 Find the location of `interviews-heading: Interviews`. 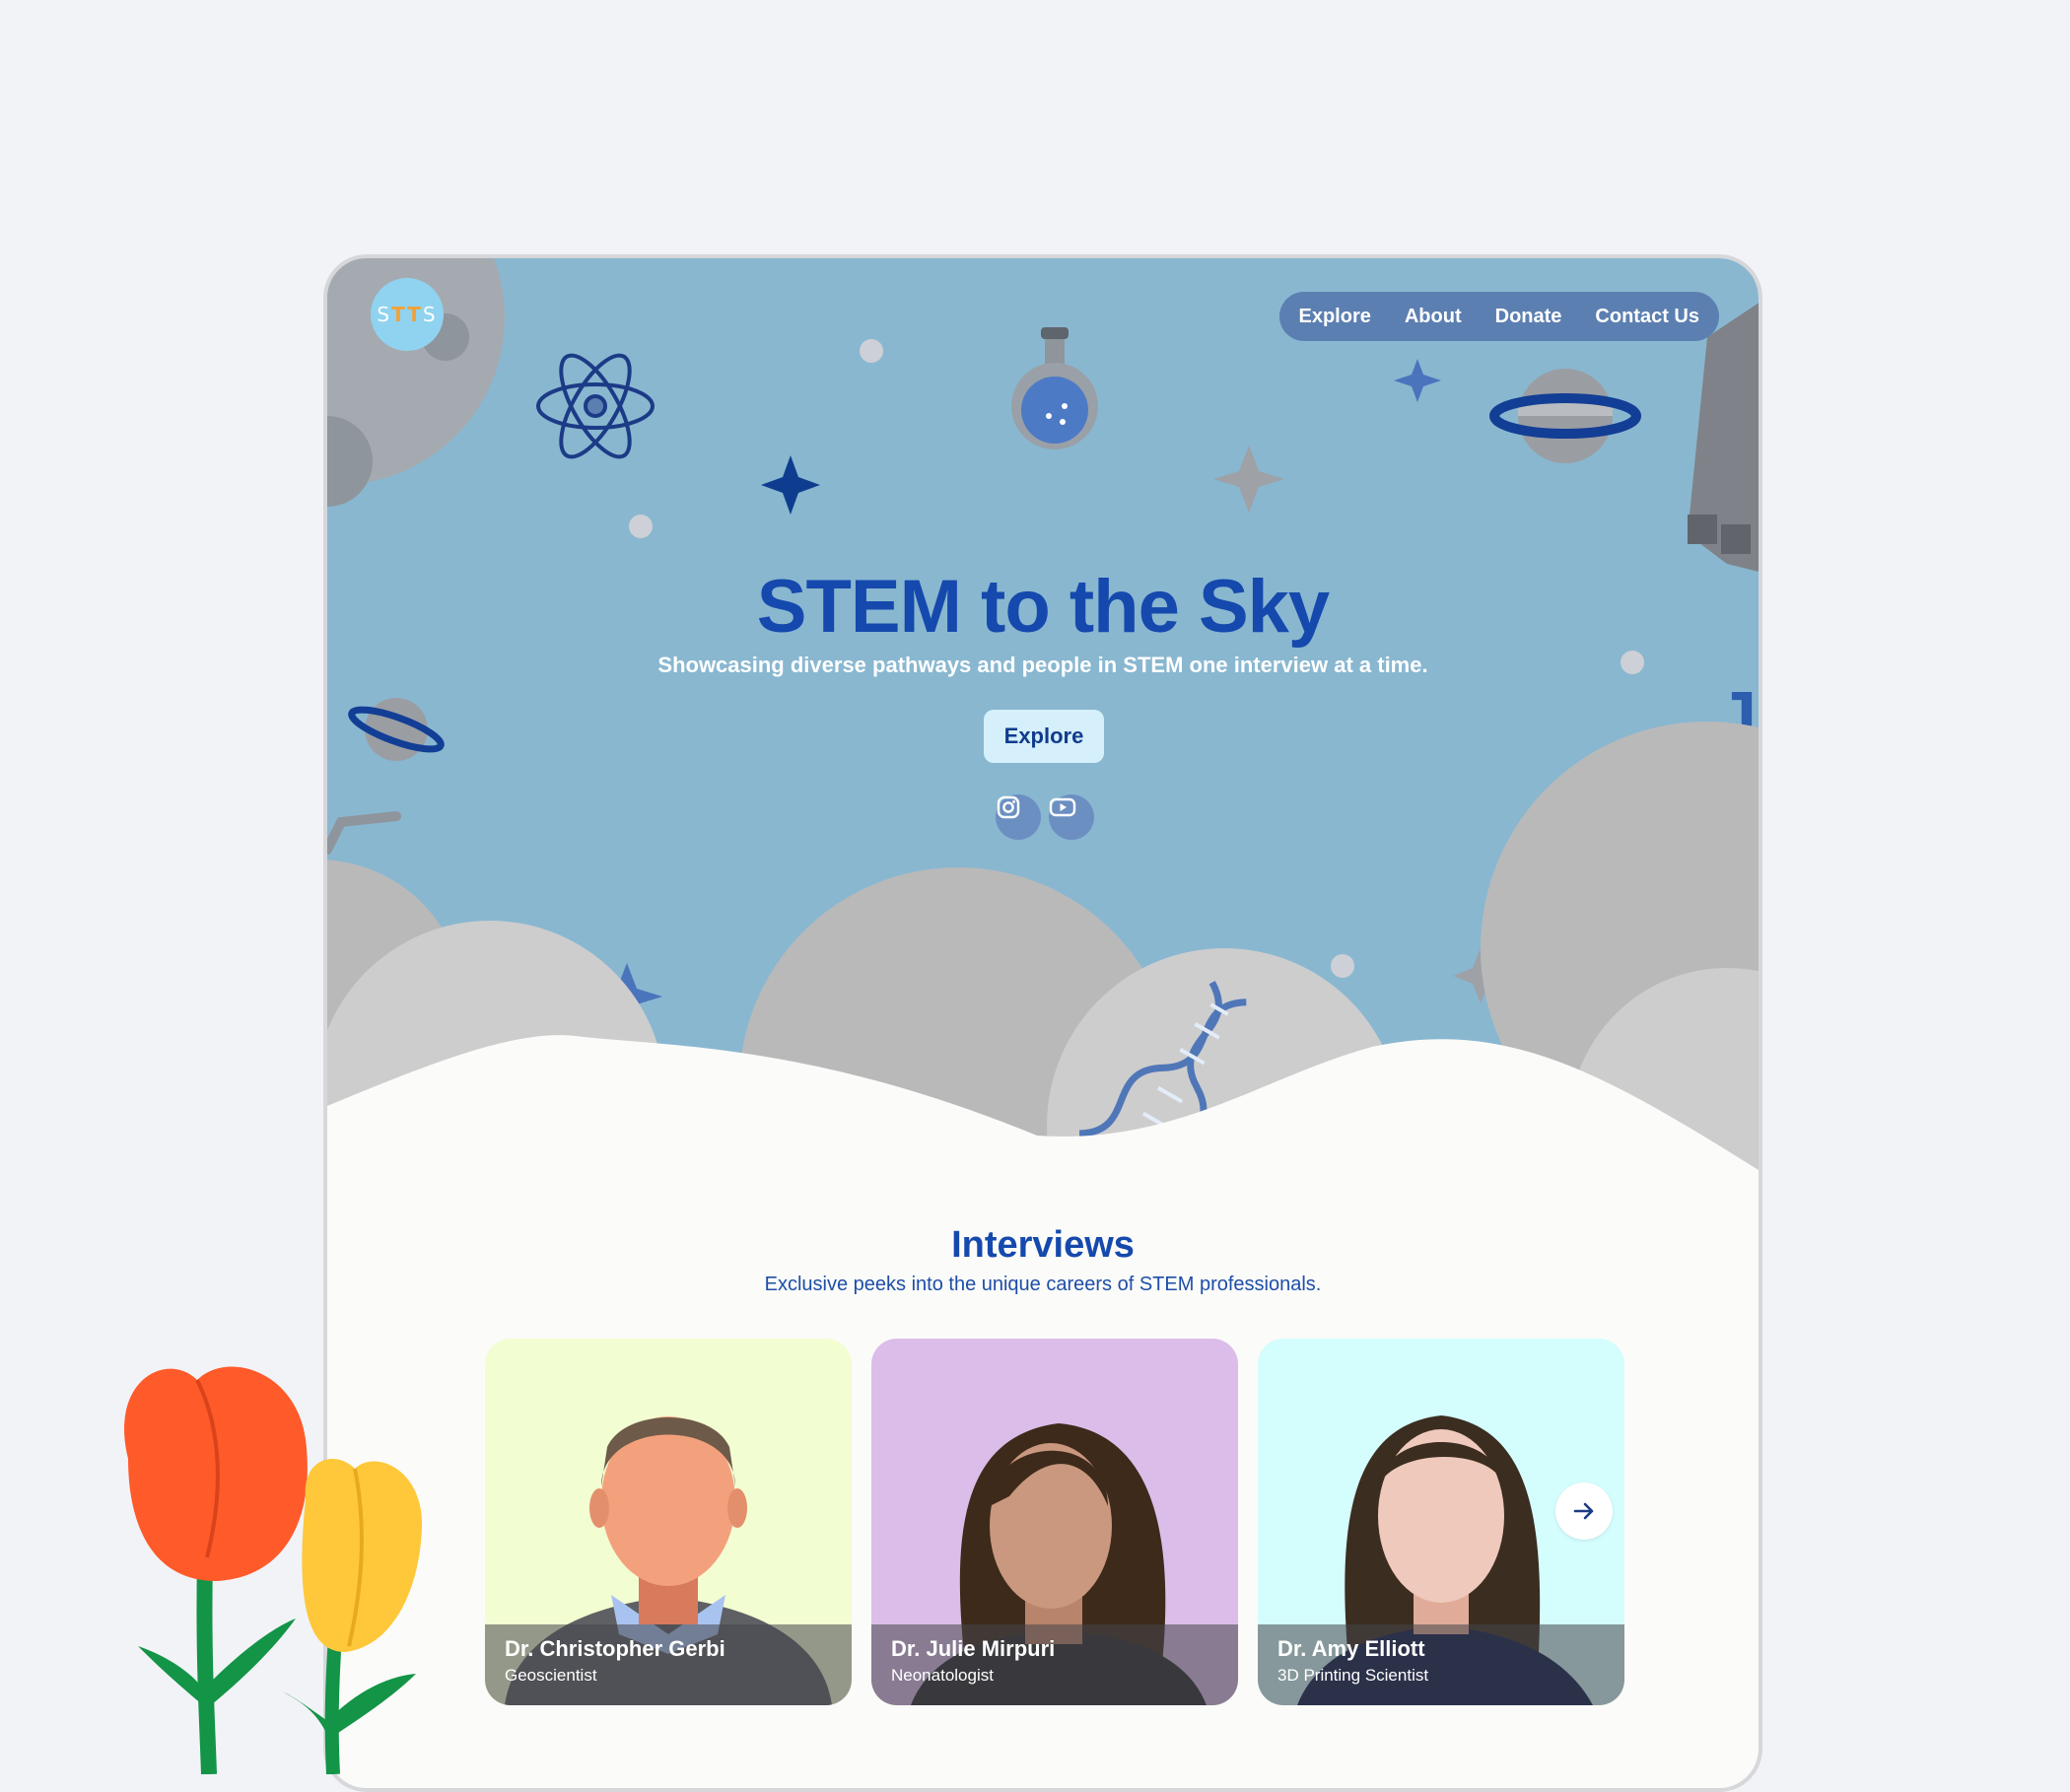

interviews-heading: Interviews is located at coordinates (1043, 1245).